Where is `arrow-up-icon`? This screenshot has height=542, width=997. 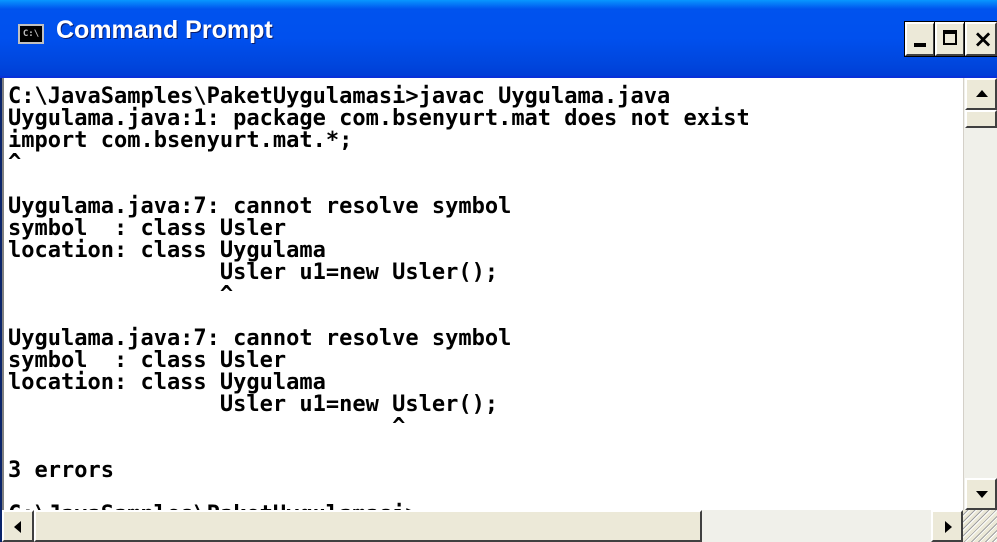
arrow-up-icon is located at coordinates (982, 93).